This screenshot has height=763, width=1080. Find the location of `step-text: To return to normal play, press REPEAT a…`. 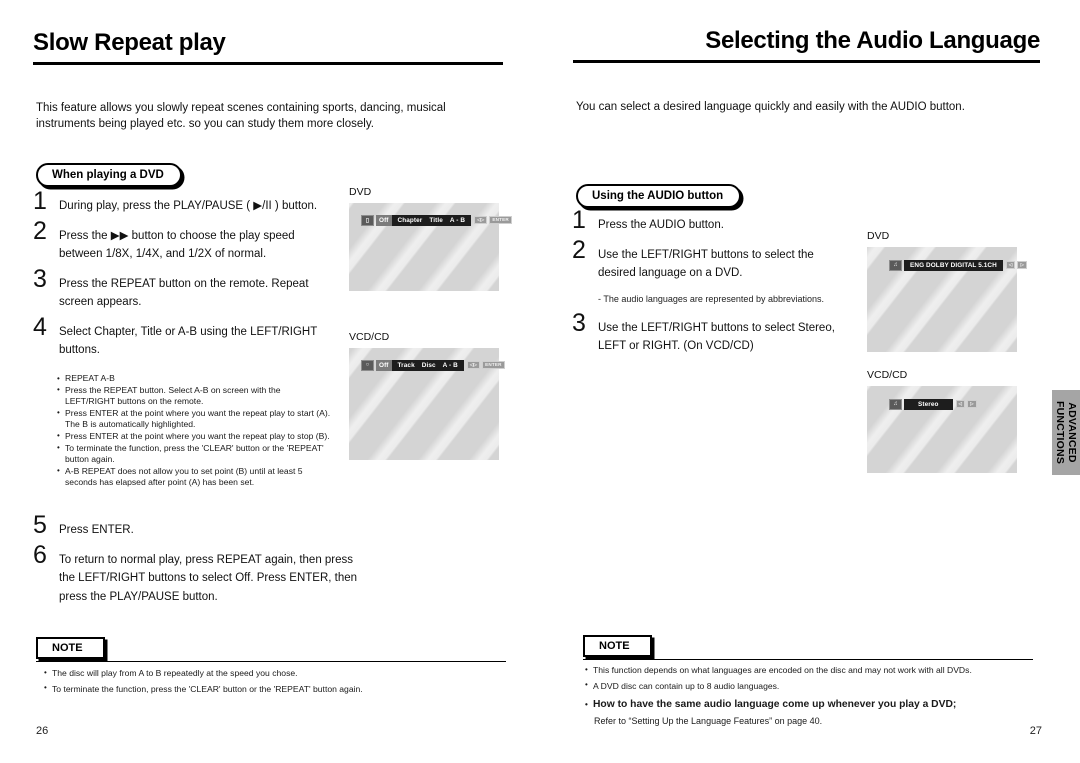

step-text: To return to normal play, press REPEAT a… is located at coordinates (208, 578).